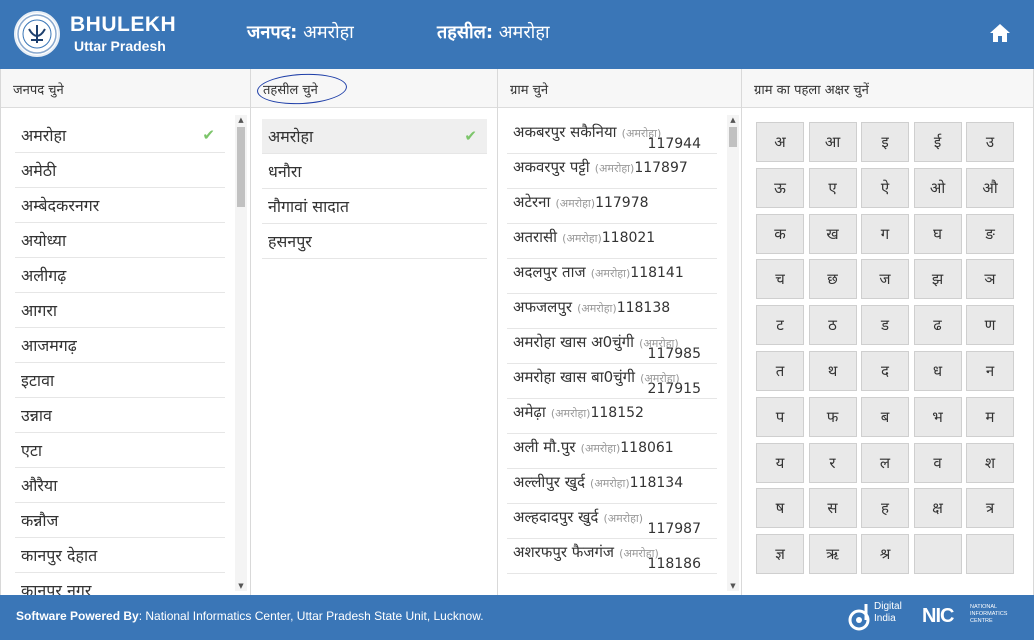 The width and height of the screenshot is (1034, 640). I want to click on letter-key: त, so click(780, 371).